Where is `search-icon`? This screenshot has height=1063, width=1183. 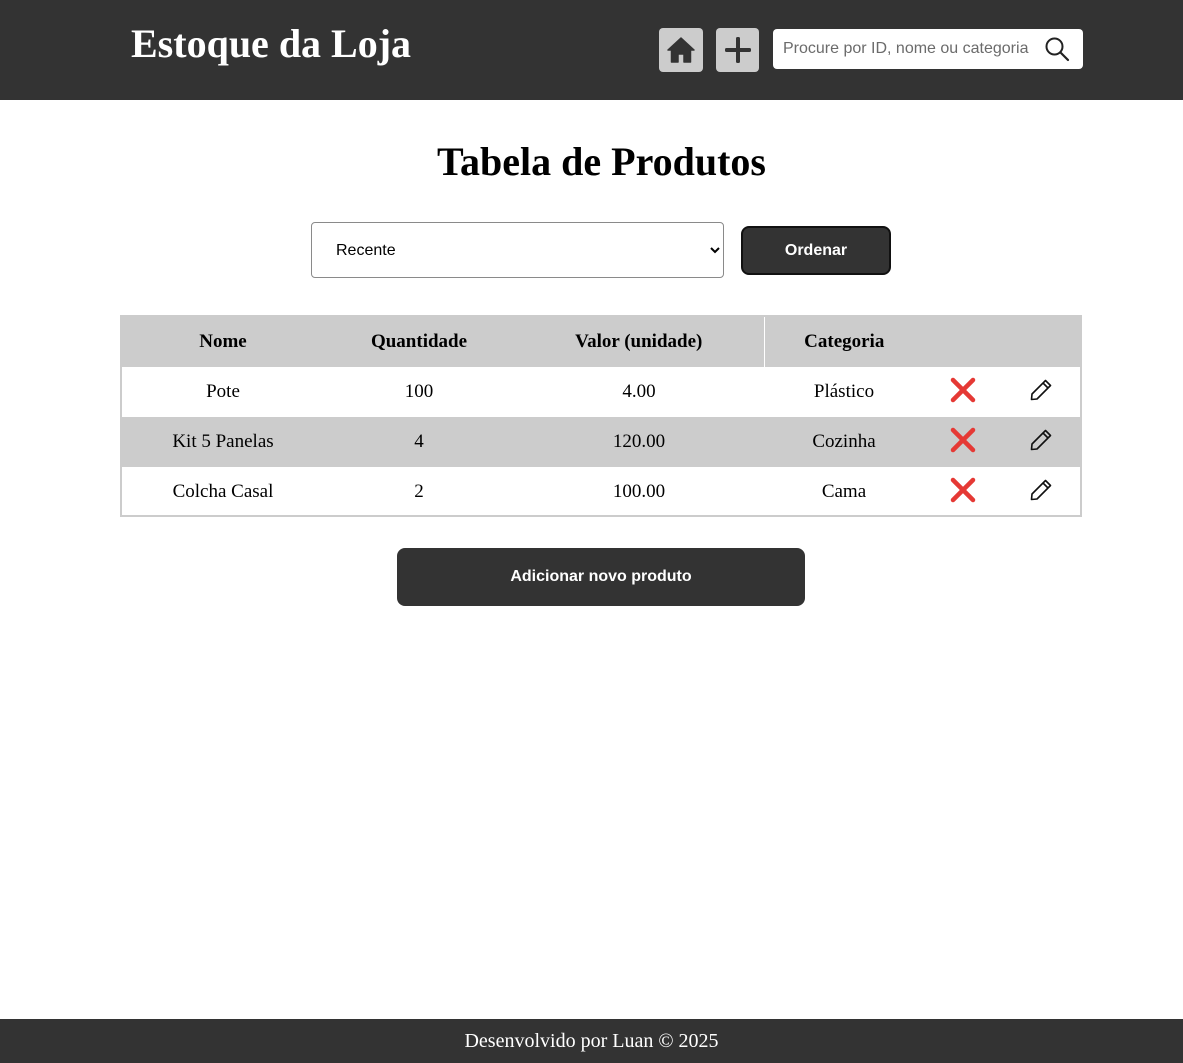 search-icon is located at coordinates (1057, 49).